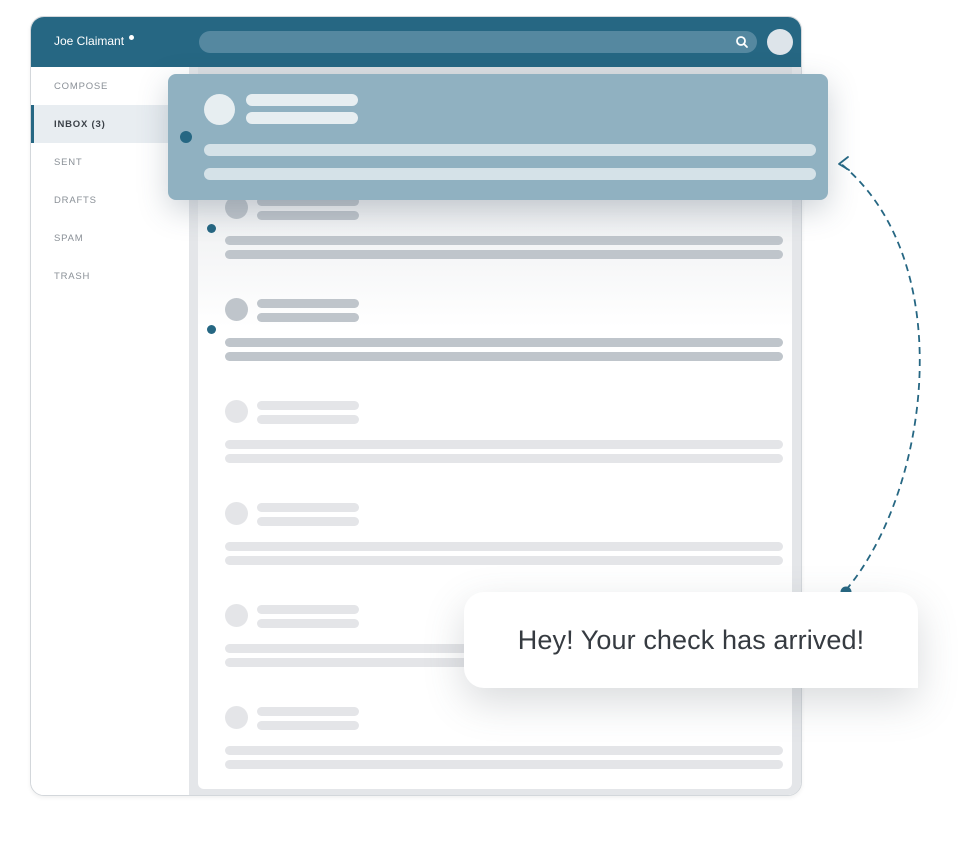 This screenshot has height=842, width=960. Describe the element at coordinates (110, 276) in the screenshot. I see `sidebar-item-trash: TRASH` at that location.